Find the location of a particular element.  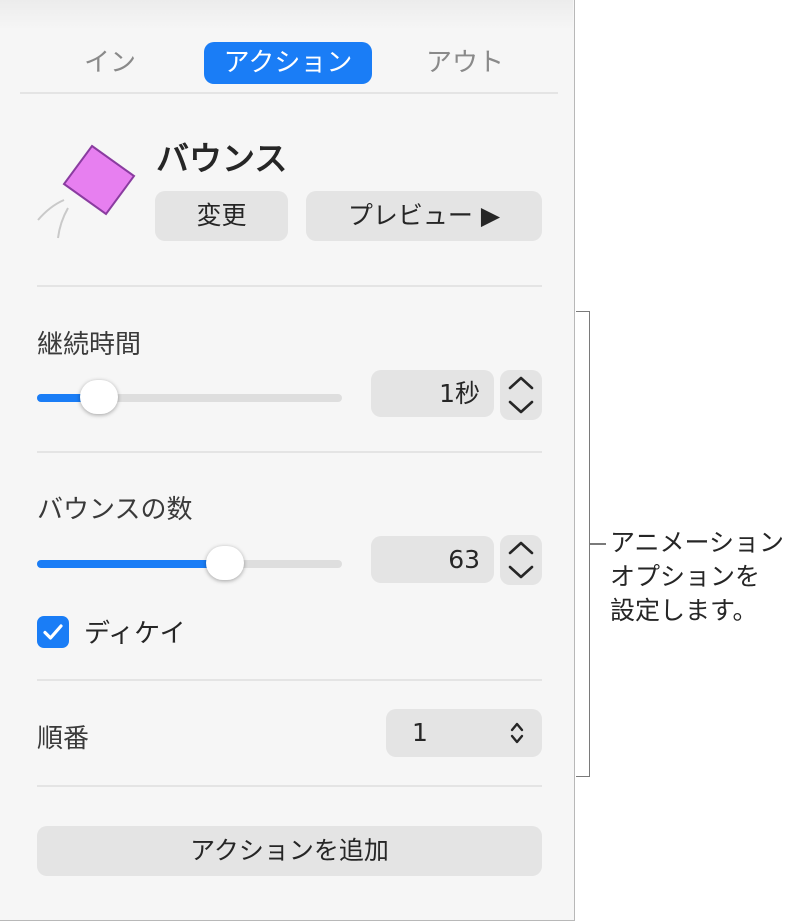

checkmark-icon is located at coordinates (53, 632).